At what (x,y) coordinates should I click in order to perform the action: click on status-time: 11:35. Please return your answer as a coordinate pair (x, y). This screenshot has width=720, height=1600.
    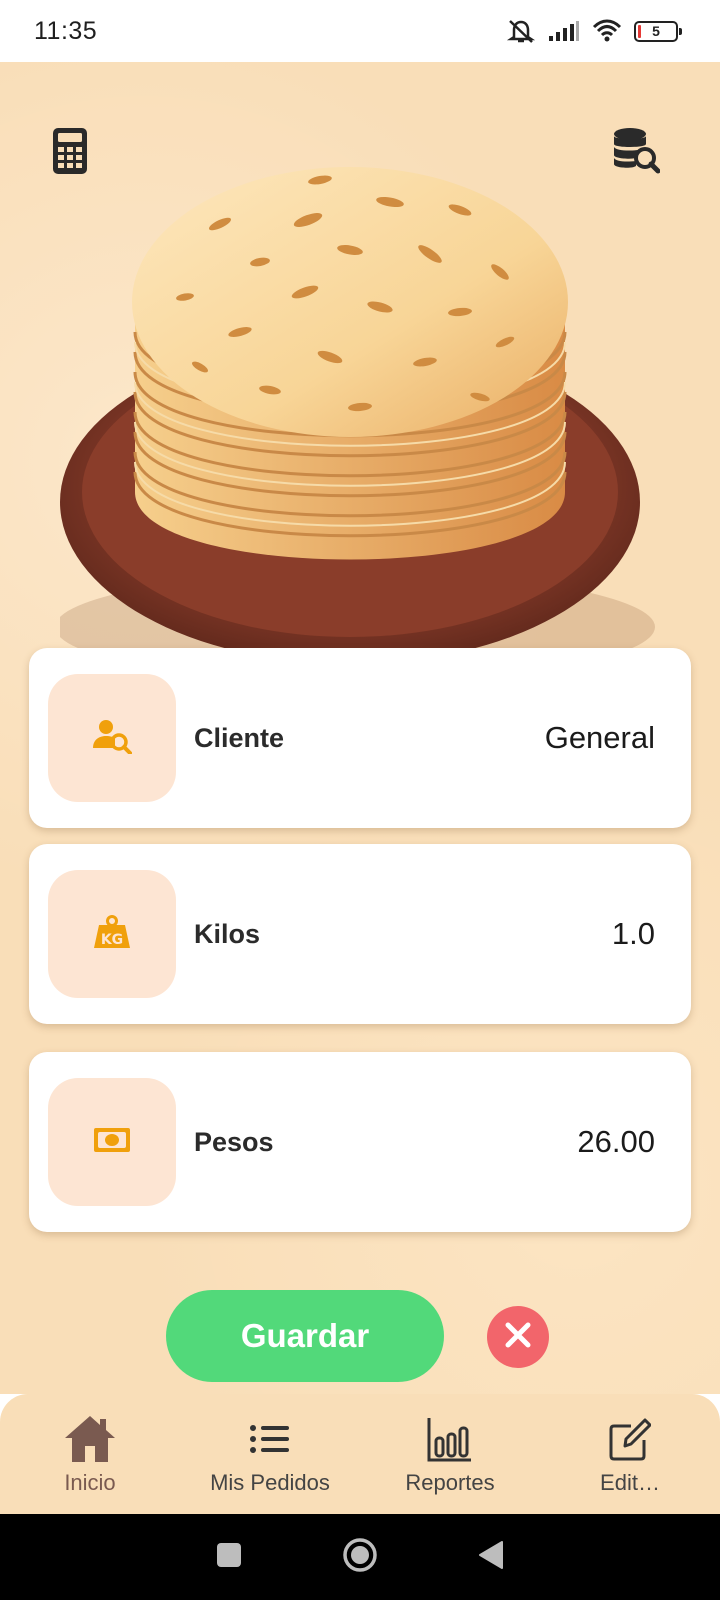
    Looking at the image, I should click on (66, 30).